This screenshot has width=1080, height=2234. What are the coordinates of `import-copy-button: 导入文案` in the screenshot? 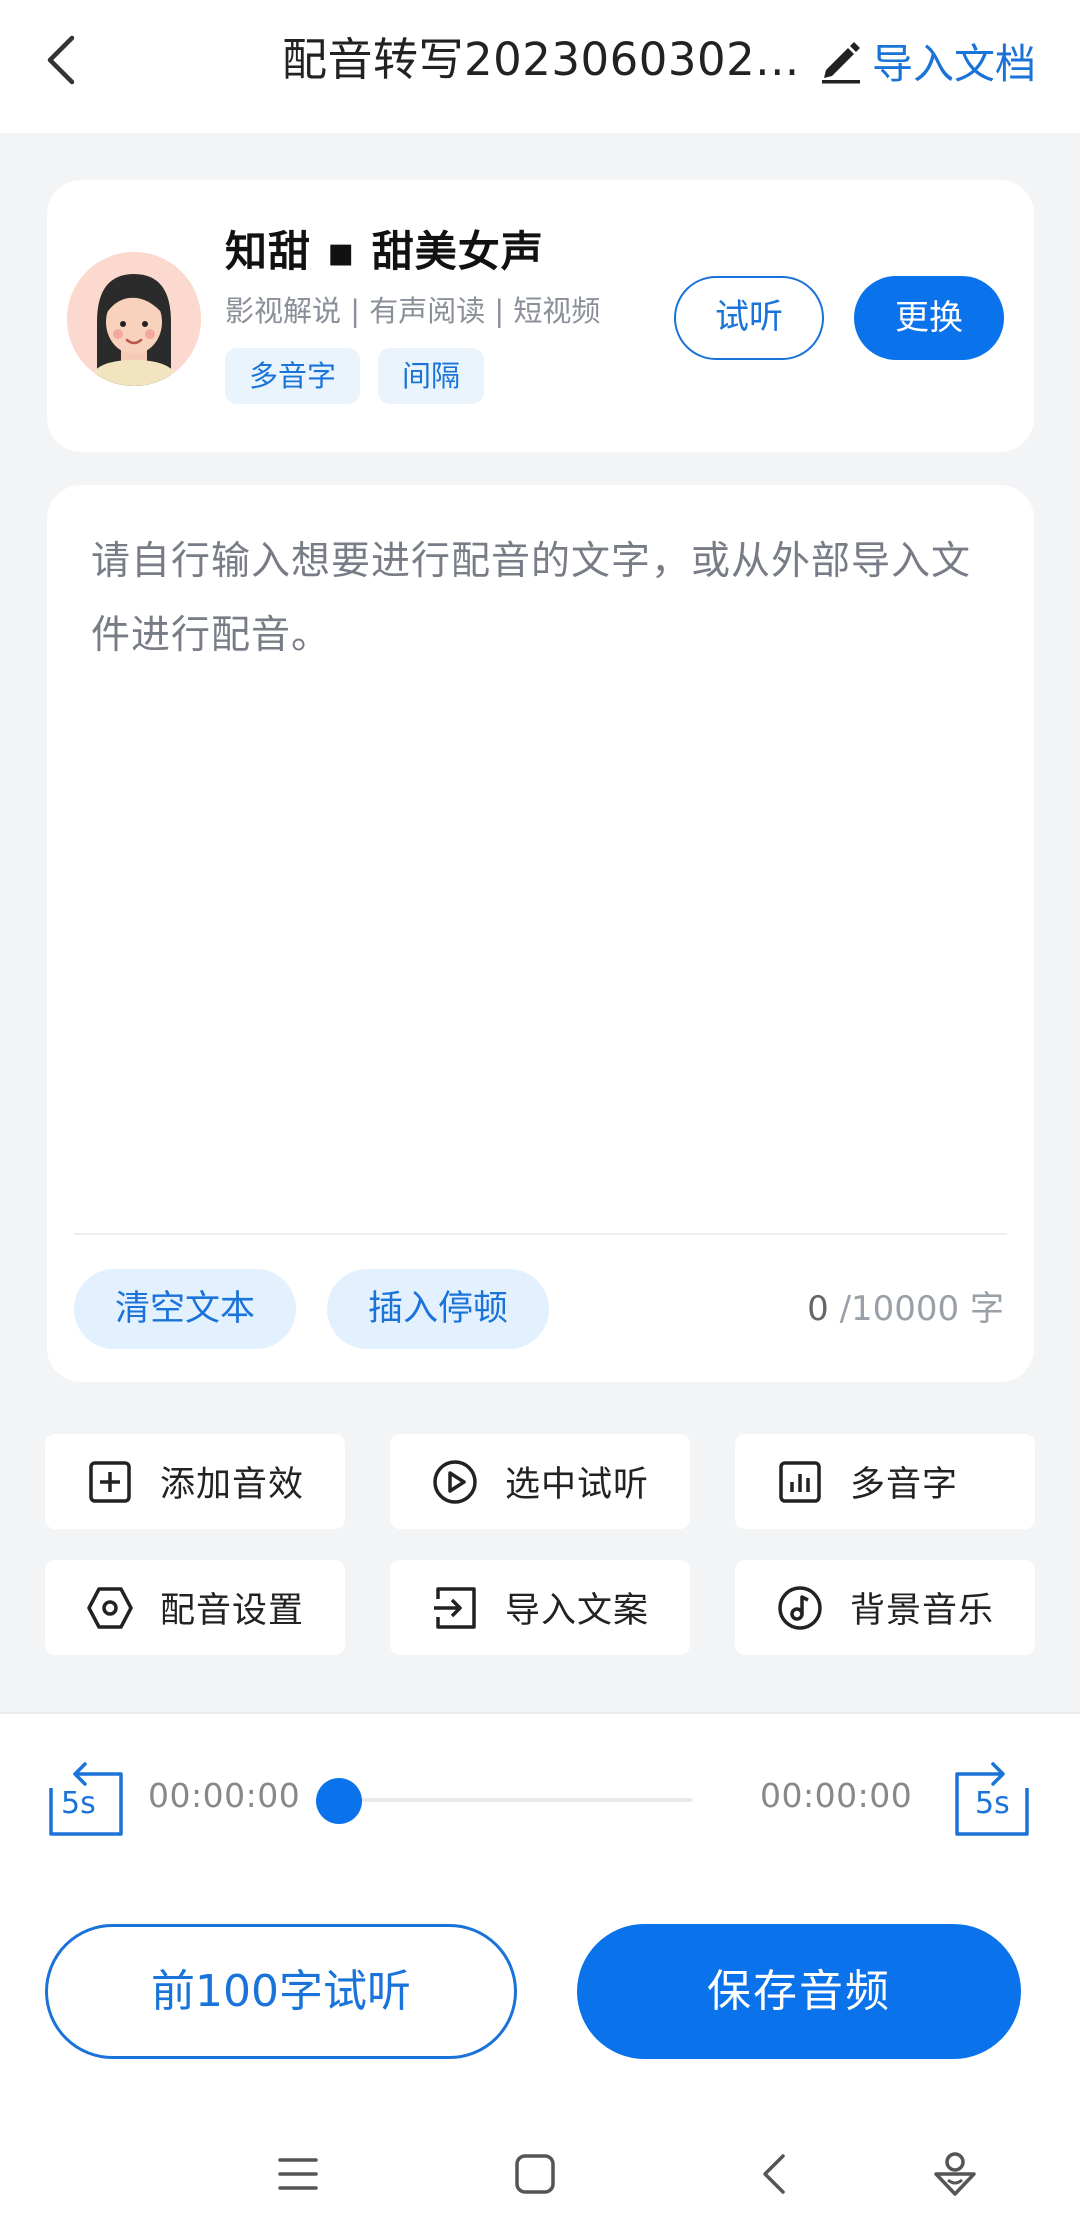 It's located at (540, 1607).